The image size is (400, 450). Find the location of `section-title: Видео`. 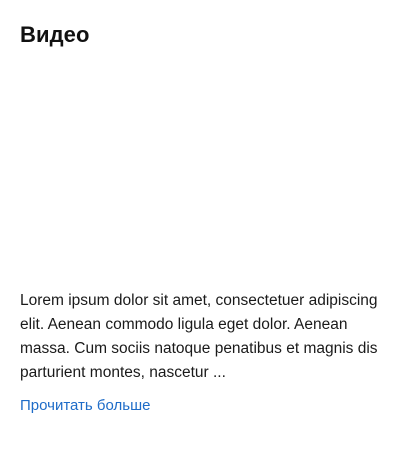

section-title: Видео is located at coordinates (55, 34).